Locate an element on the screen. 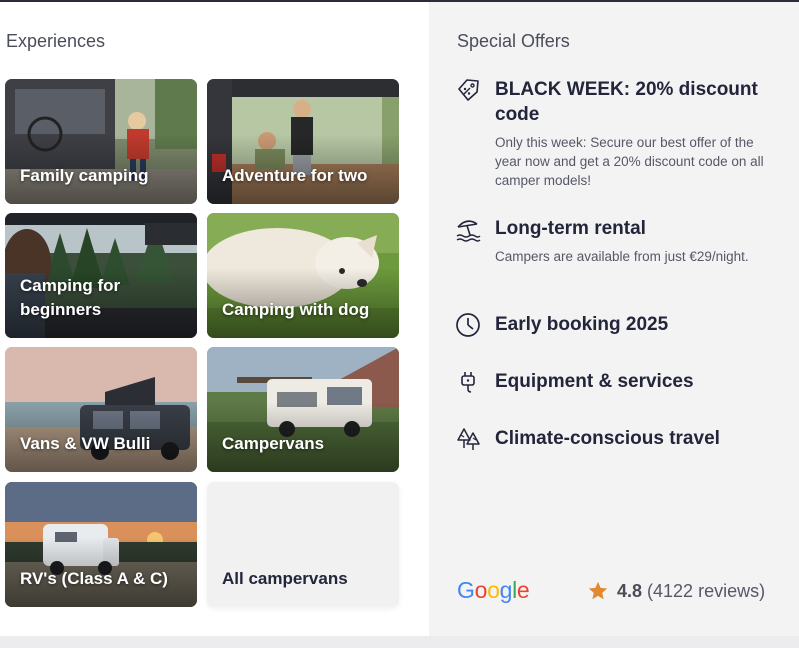 This screenshot has width=799, height=648. tile-label: RV's (Class A & C) is located at coordinates (94, 578).